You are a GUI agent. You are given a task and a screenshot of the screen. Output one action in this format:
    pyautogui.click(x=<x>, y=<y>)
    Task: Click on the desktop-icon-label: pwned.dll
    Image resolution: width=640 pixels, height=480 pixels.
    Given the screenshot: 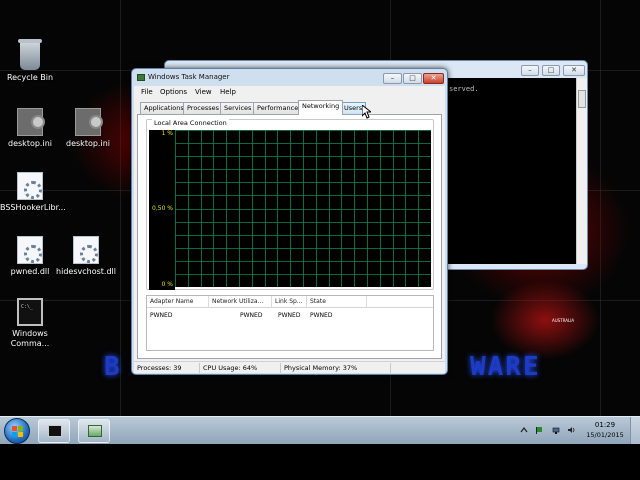 What is the action you would take?
    pyautogui.click(x=30, y=271)
    